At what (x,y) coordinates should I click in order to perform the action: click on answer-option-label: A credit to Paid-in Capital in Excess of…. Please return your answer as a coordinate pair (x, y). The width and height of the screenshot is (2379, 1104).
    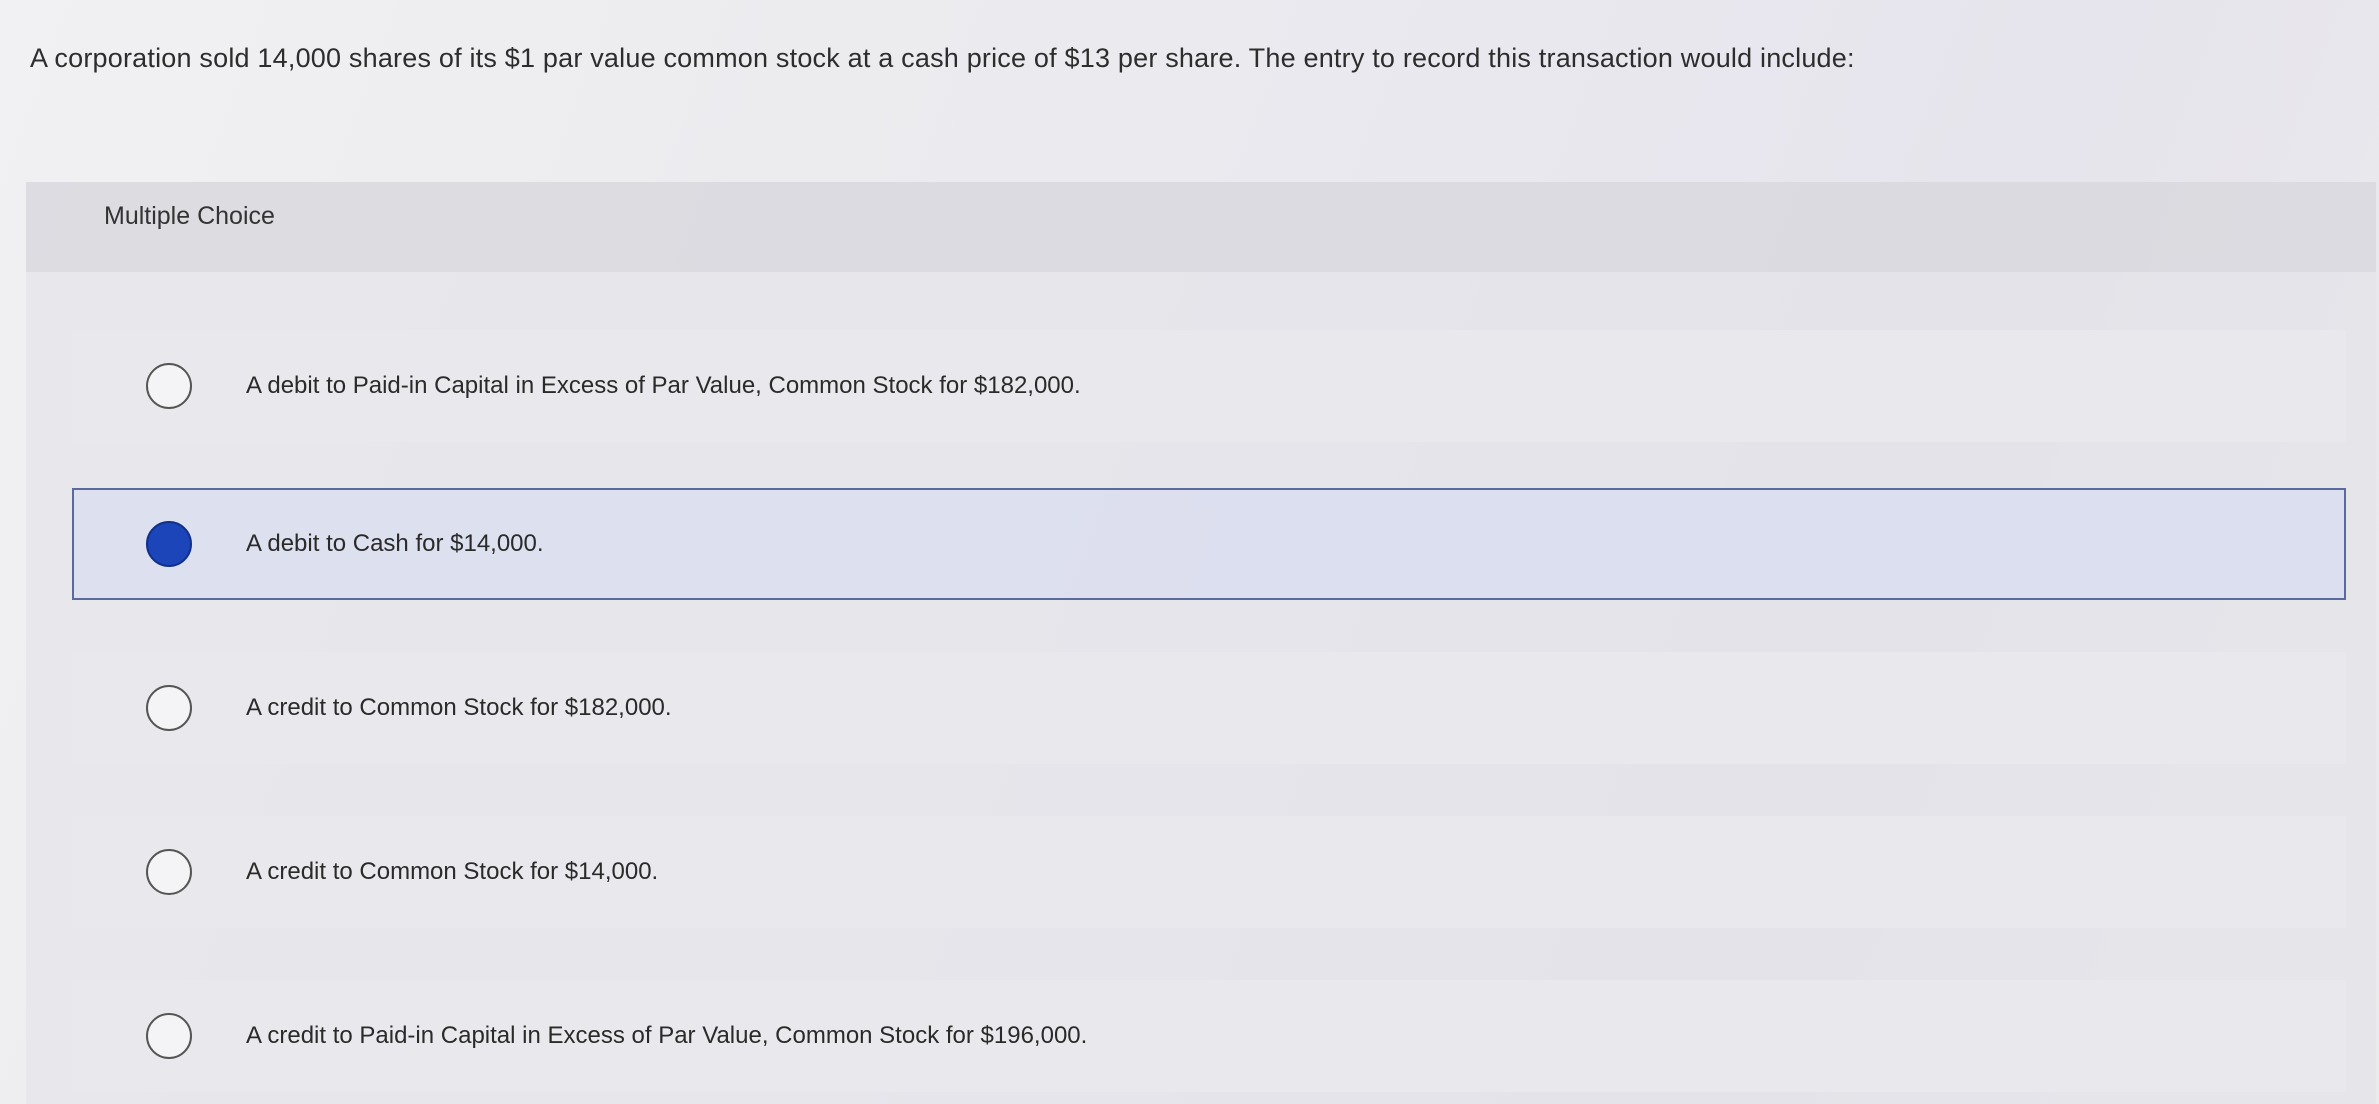
    Looking at the image, I should click on (667, 1035).